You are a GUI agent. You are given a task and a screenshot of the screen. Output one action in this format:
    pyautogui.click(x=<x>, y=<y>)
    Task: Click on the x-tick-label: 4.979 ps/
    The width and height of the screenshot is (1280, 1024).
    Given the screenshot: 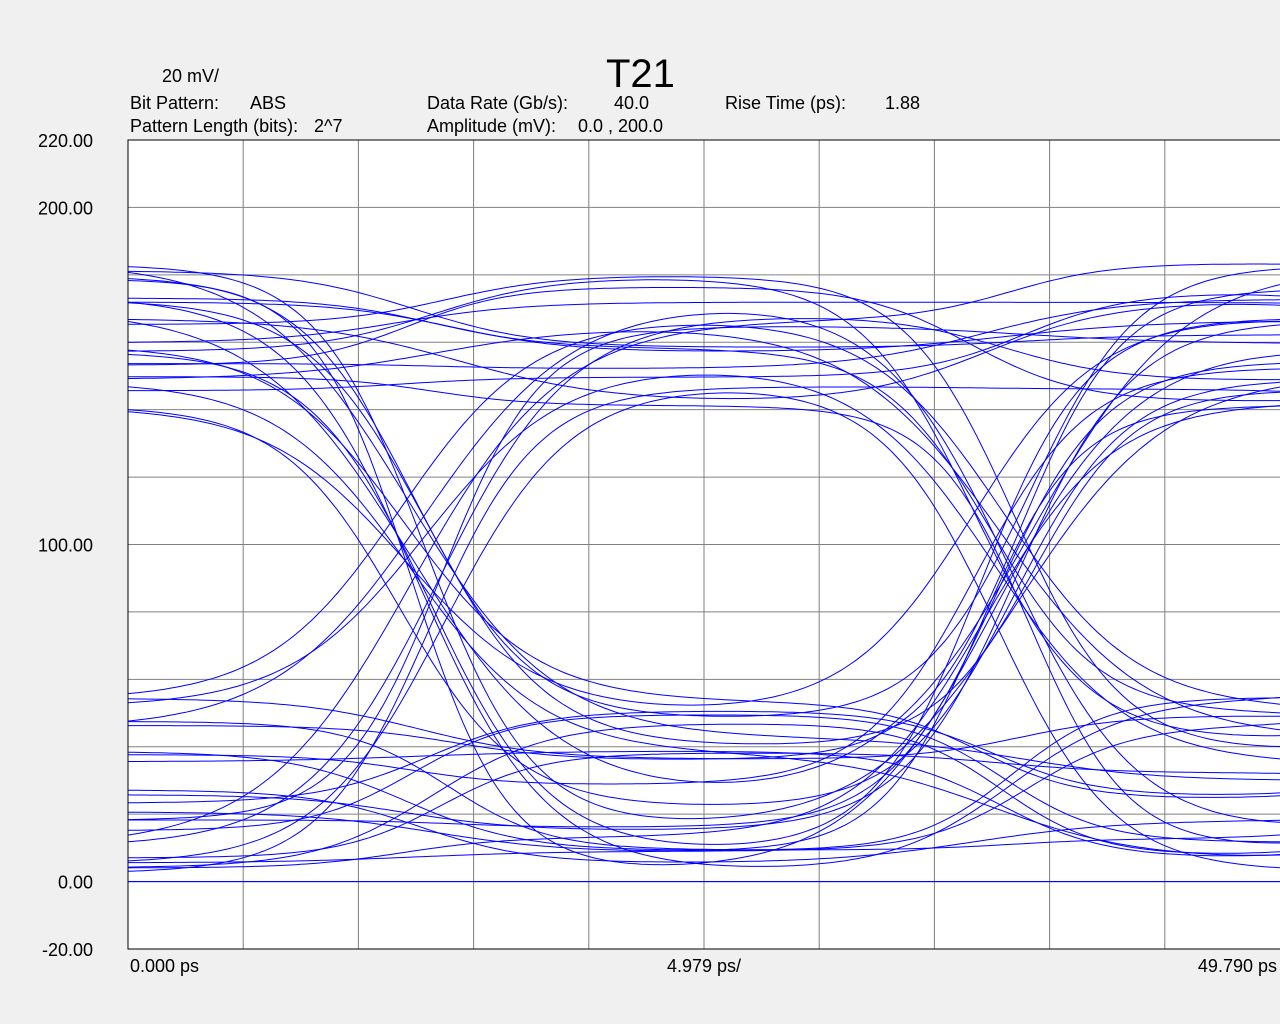 What is the action you would take?
    pyautogui.click(x=704, y=966)
    